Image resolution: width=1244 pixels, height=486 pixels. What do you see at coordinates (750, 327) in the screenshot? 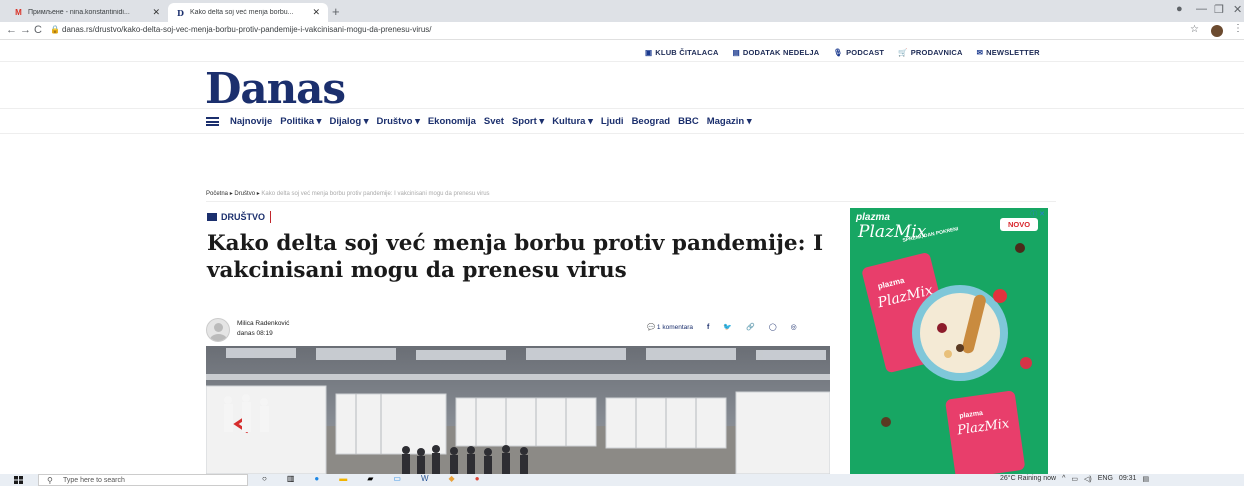
I see `link-icon: 🔗` at bounding box center [750, 327].